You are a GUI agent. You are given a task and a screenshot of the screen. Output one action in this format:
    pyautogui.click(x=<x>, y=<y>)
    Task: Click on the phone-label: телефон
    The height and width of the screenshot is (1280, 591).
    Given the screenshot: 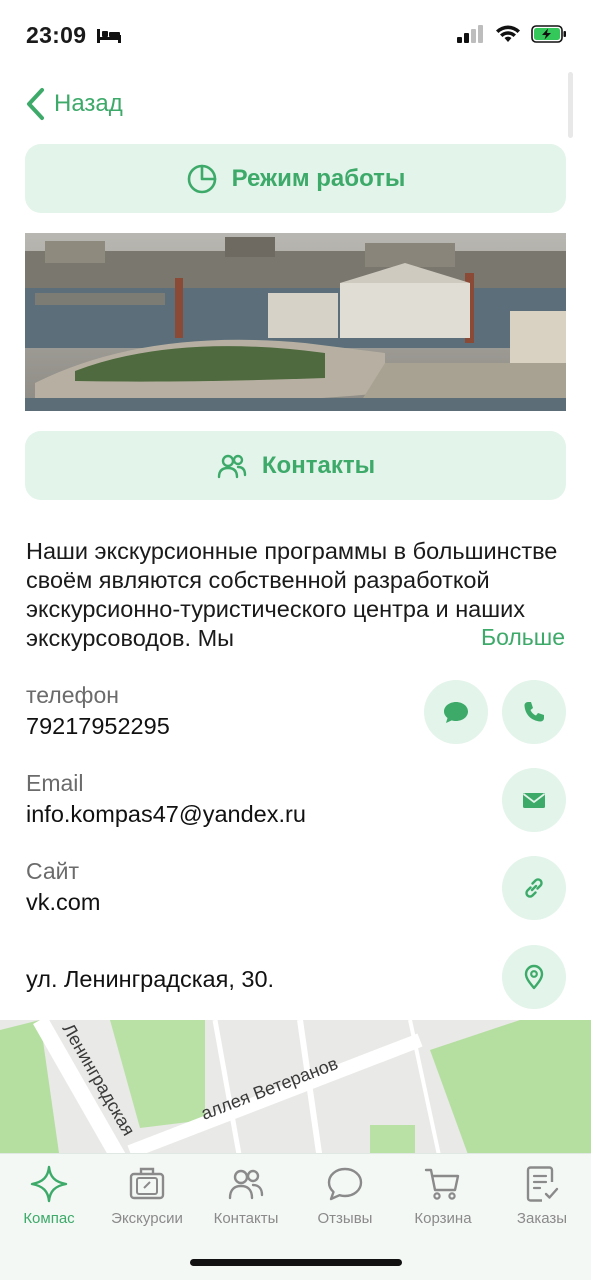 What is the action you would take?
    pyautogui.click(x=72, y=695)
    